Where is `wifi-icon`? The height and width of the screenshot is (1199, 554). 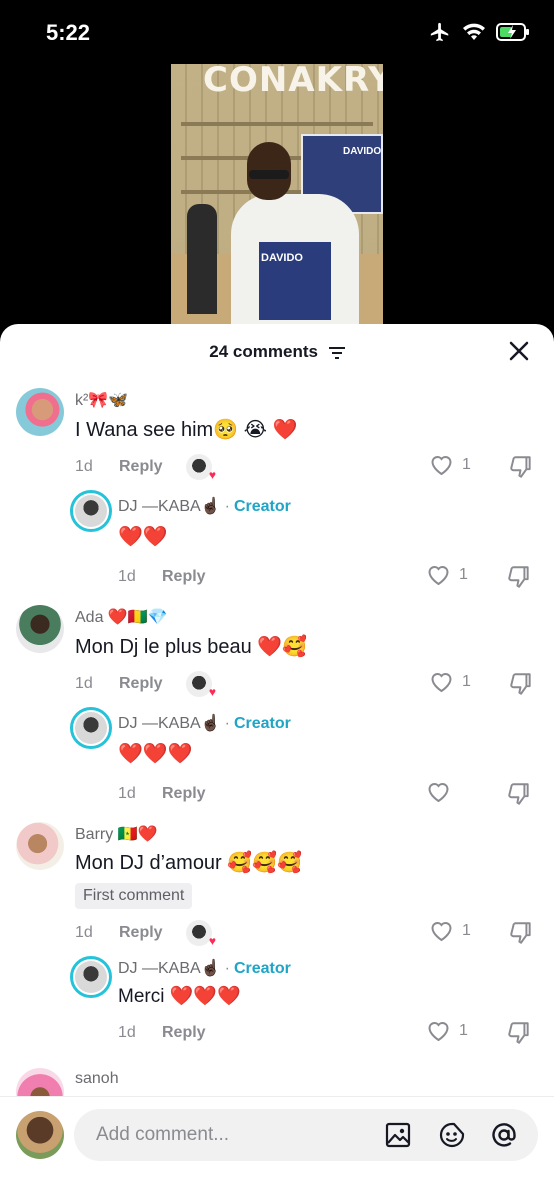 wifi-icon is located at coordinates (474, 31).